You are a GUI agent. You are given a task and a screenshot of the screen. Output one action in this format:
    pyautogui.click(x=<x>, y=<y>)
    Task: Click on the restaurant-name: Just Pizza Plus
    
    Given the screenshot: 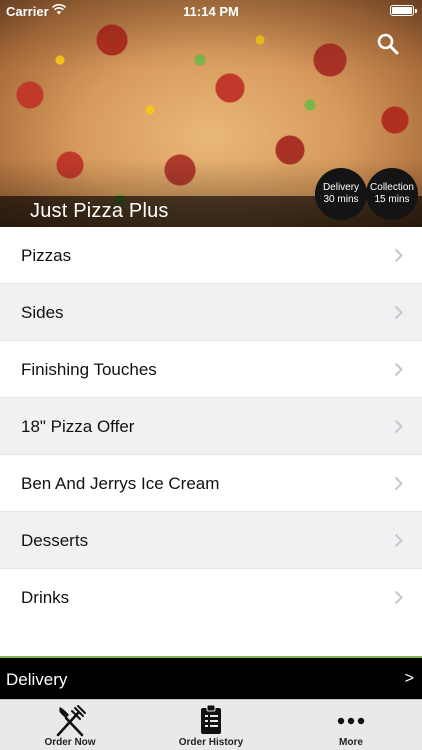 What is the action you would take?
    pyautogui.click(x=99, y=211)
    